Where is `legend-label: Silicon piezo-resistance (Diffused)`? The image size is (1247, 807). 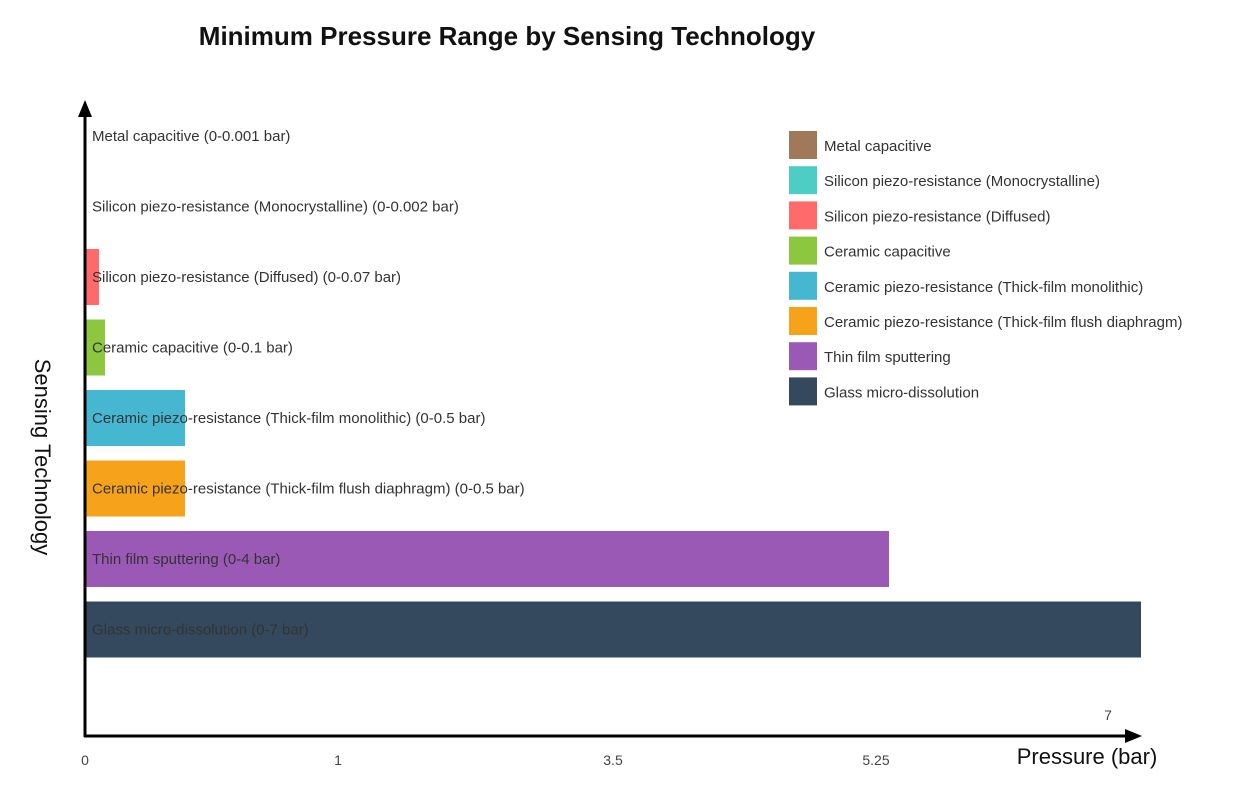 legend-label: Silicon piezo-resistance (Diffused) is located at coordinates (937, 216).